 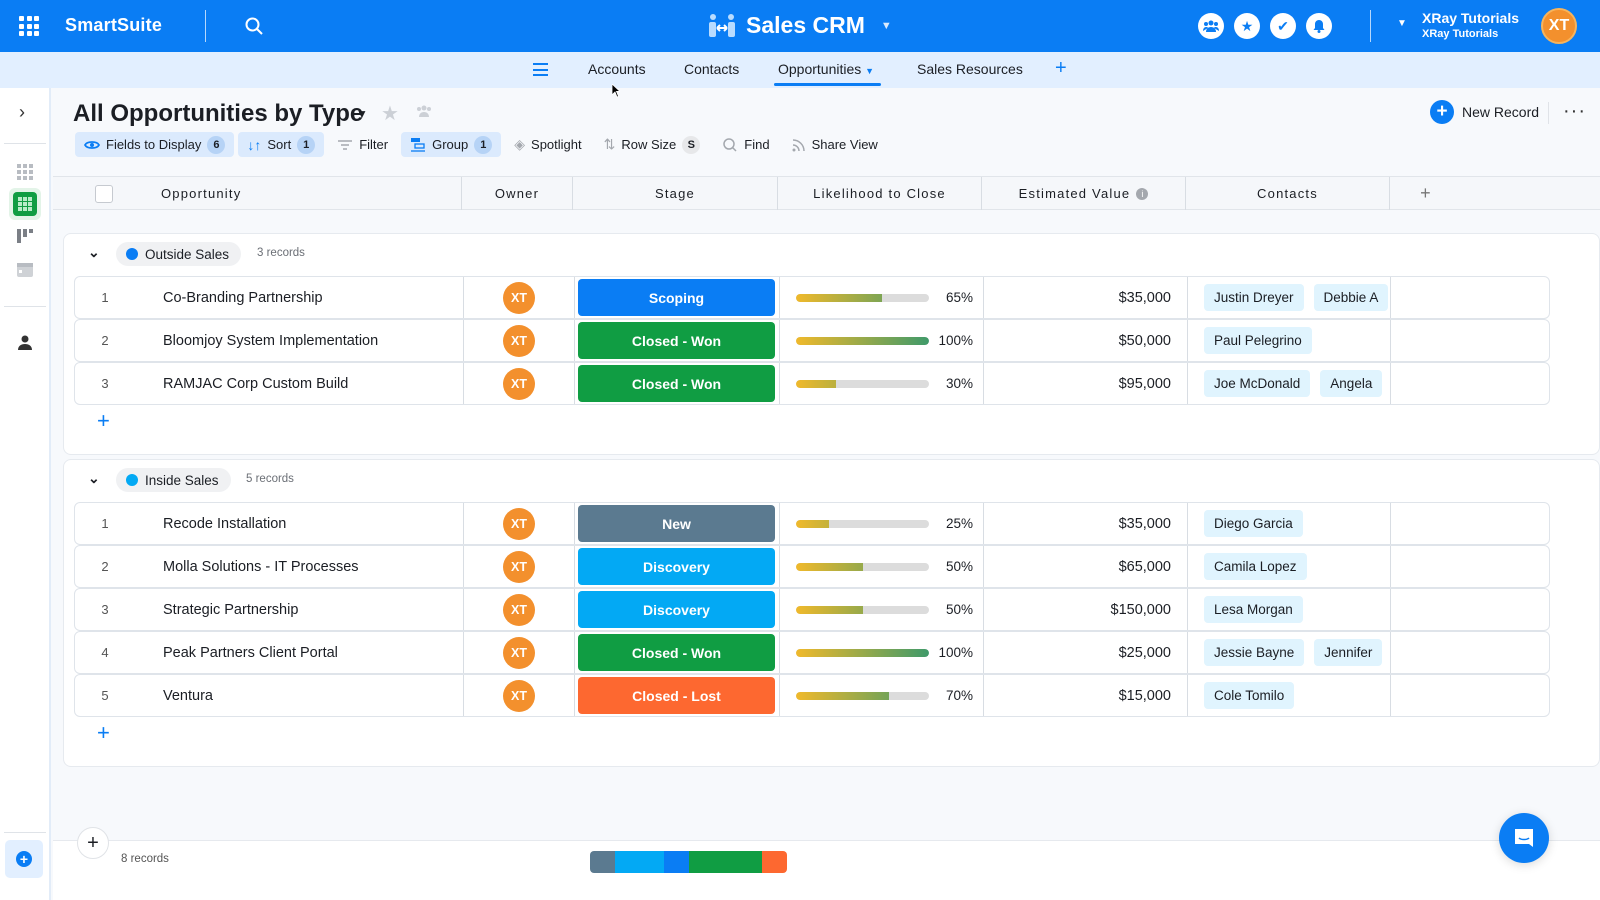 I want to click on info-icon: i, so click(x=1142, y=193).